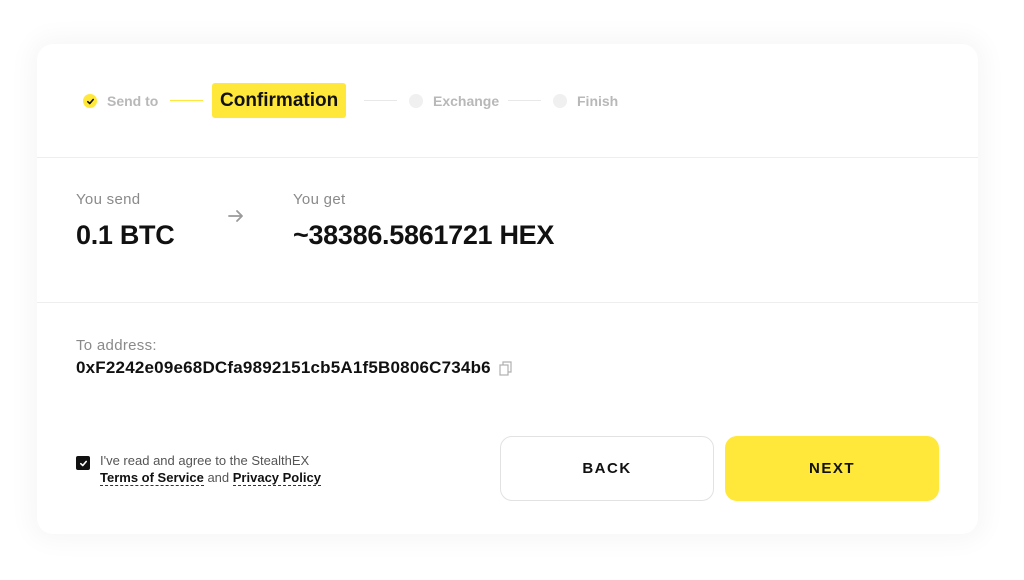  I want to click on agree-prefix: I've read and agree to the StealthEX, so click(205, 460).